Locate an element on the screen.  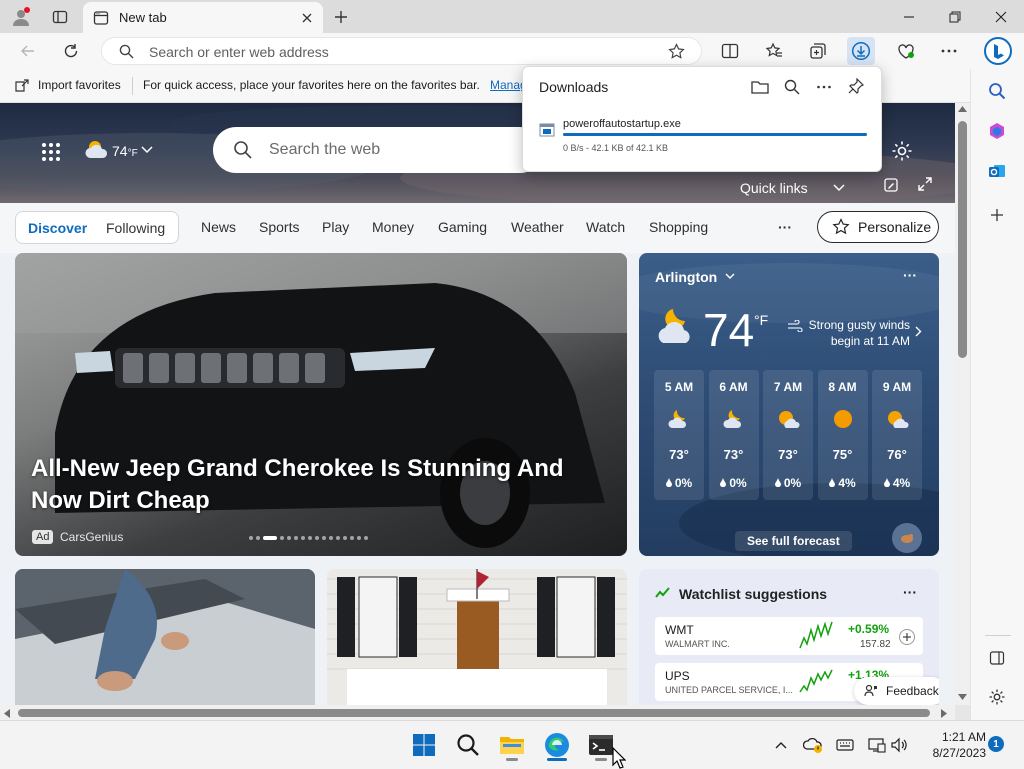
see-full-forecast-link: See full forecast is located at coordinates (793, 541).